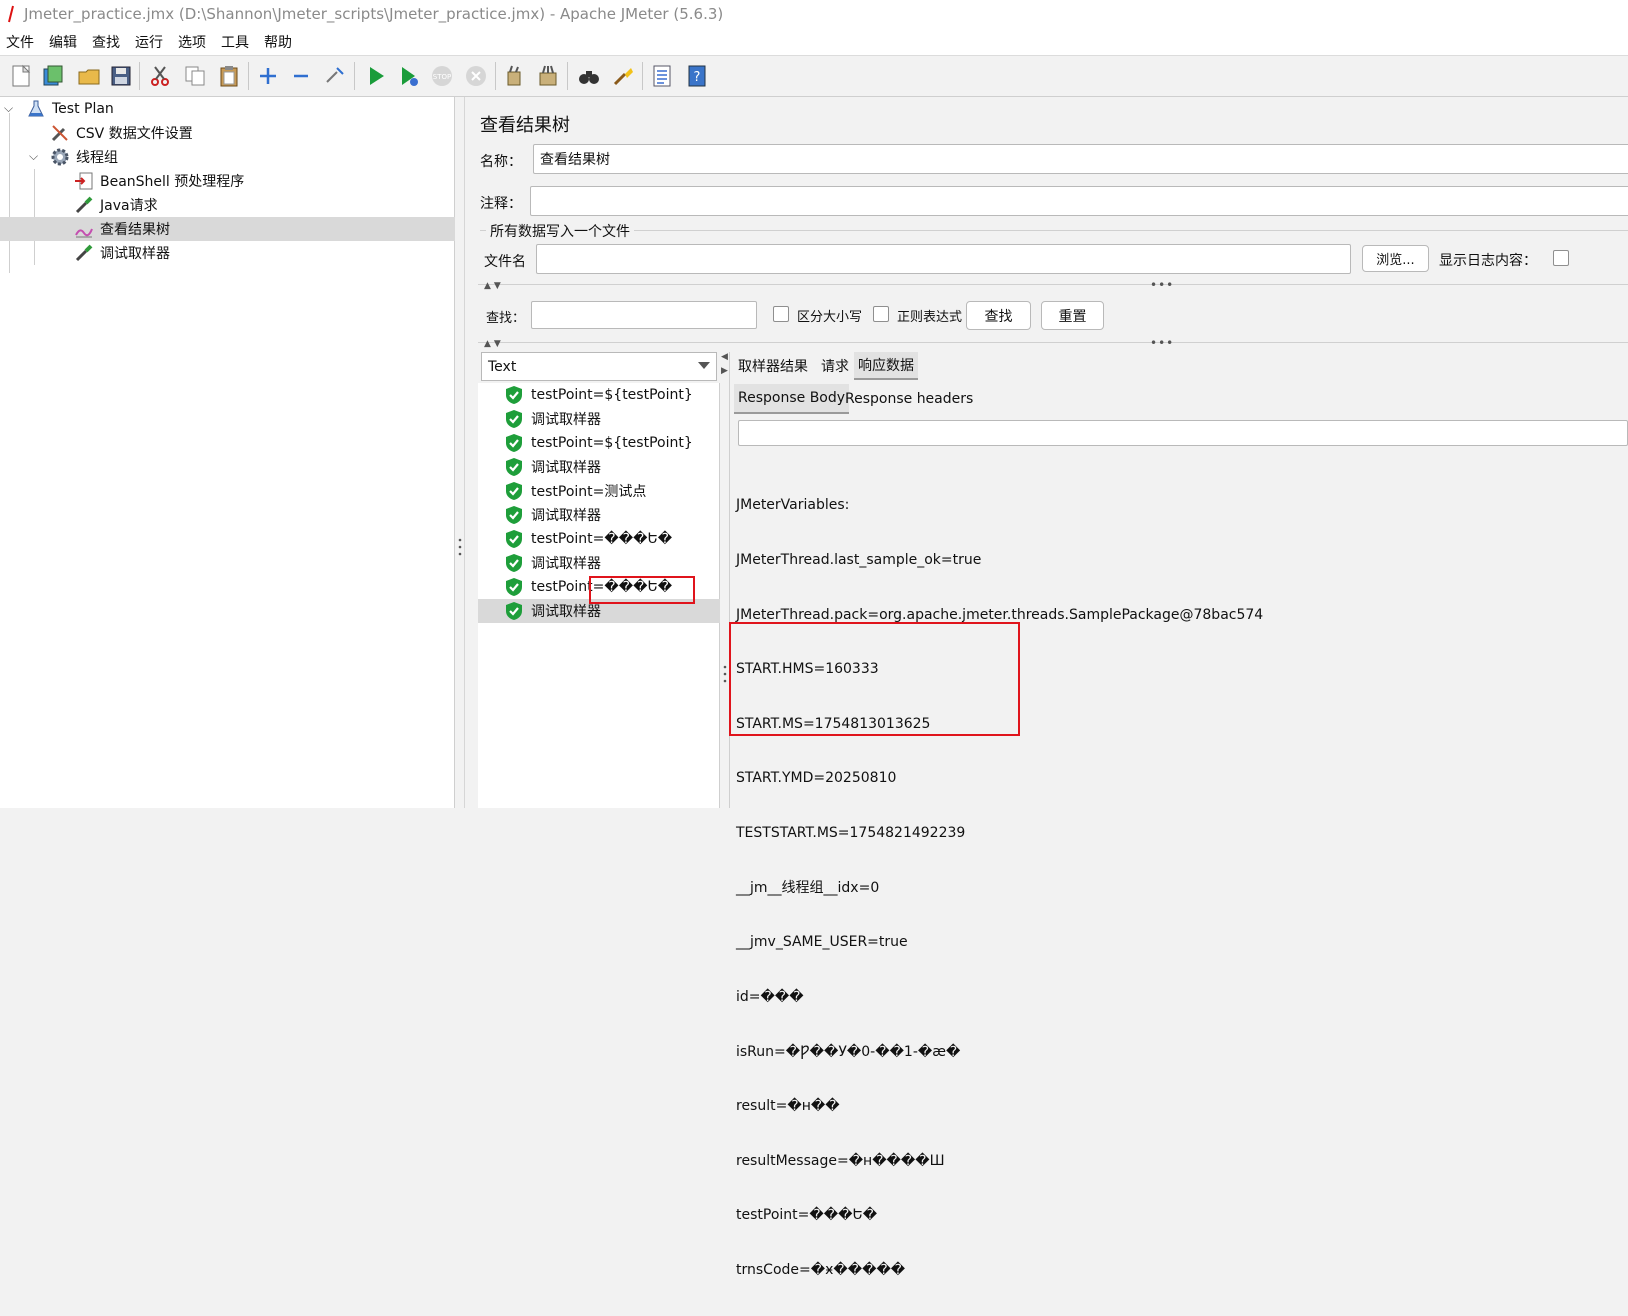  I want to click on stop-icon: STOP, so click(442, 76).